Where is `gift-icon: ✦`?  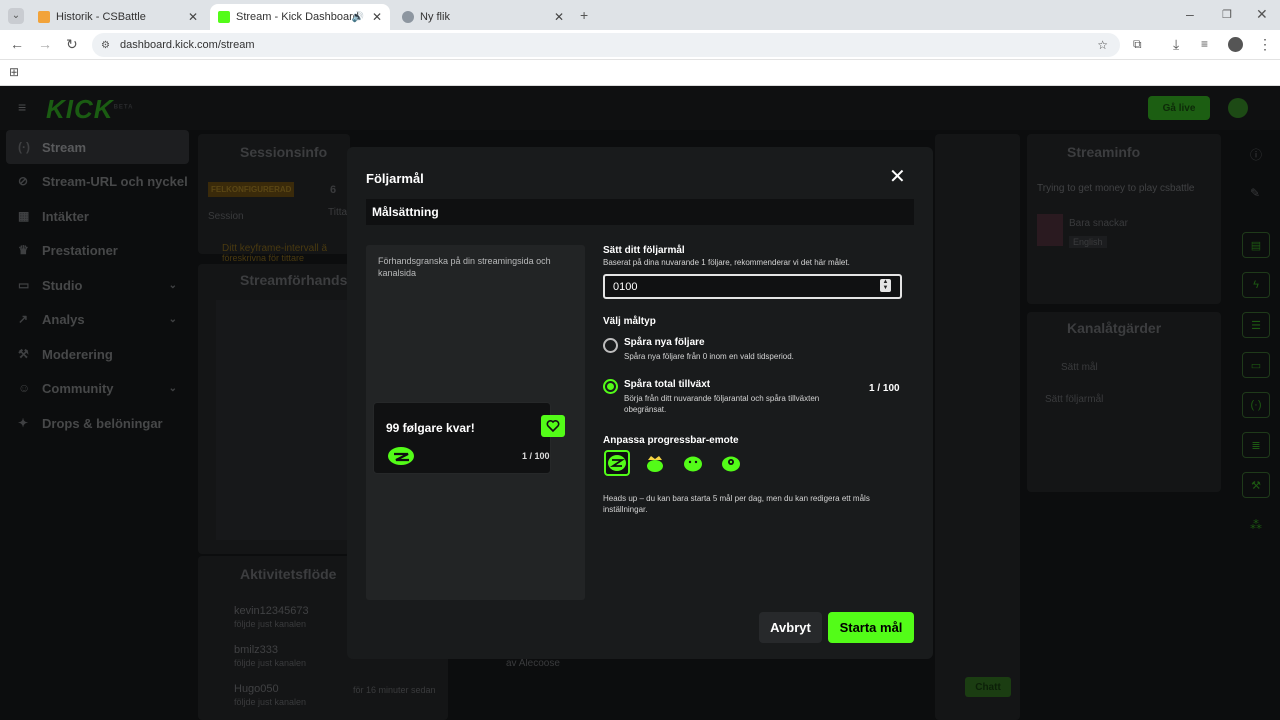 gift-icon: ✦ is located at coordinates (23, 423).